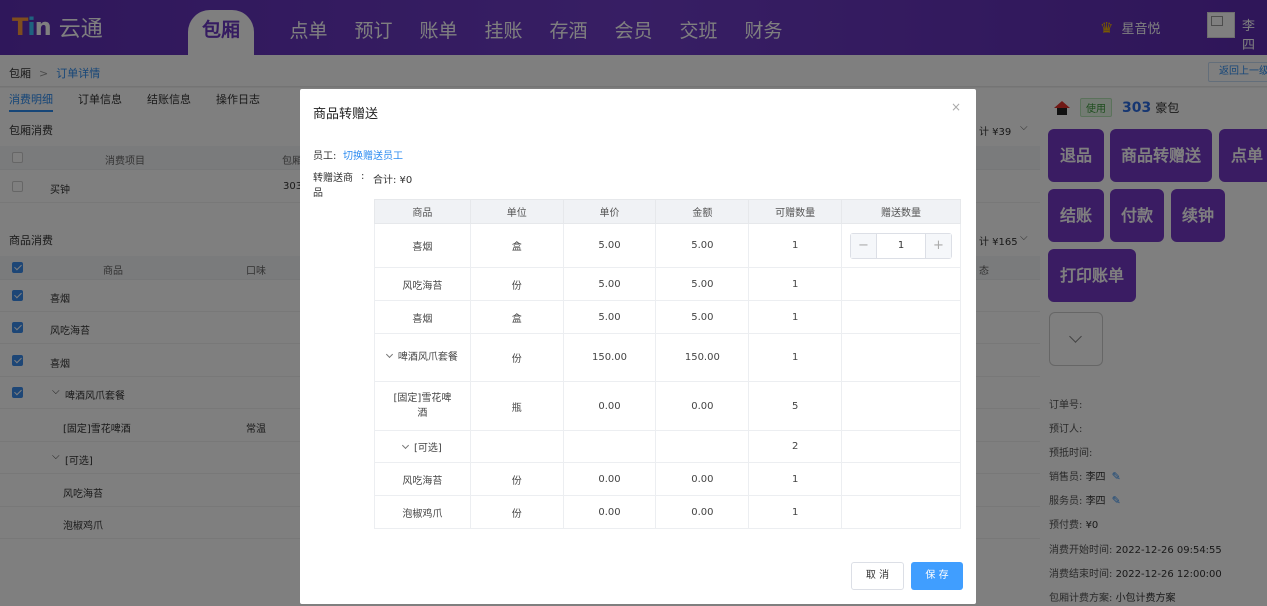 The image size is (1267, 606). I want to click on goods-name: 泡椒鸡爪, so click(422, 512).